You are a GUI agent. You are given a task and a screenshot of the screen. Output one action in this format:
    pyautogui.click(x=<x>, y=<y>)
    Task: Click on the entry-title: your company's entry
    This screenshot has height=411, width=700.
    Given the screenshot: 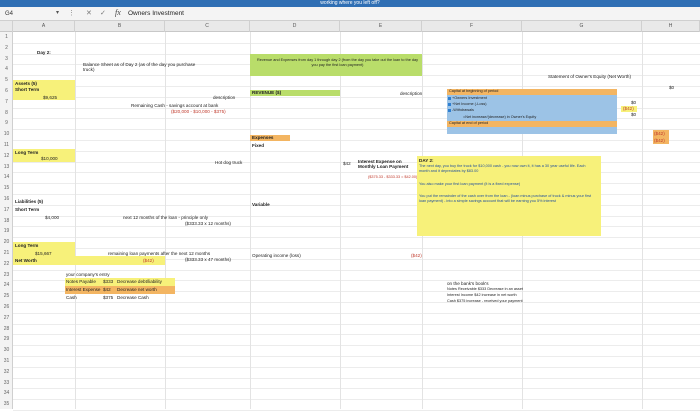 What is the action you would take?
    pyautogui.click(x=88, y=274)
    